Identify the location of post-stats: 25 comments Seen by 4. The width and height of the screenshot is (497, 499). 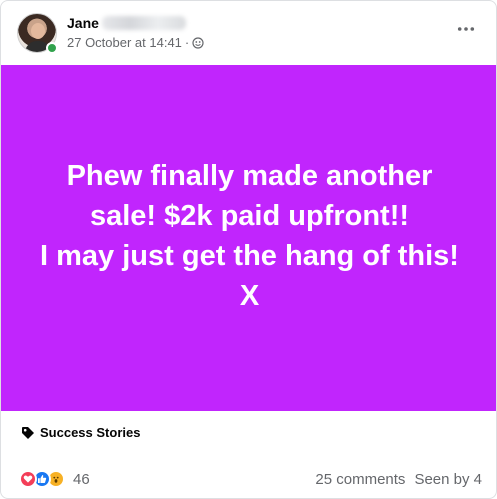
(398, 479).